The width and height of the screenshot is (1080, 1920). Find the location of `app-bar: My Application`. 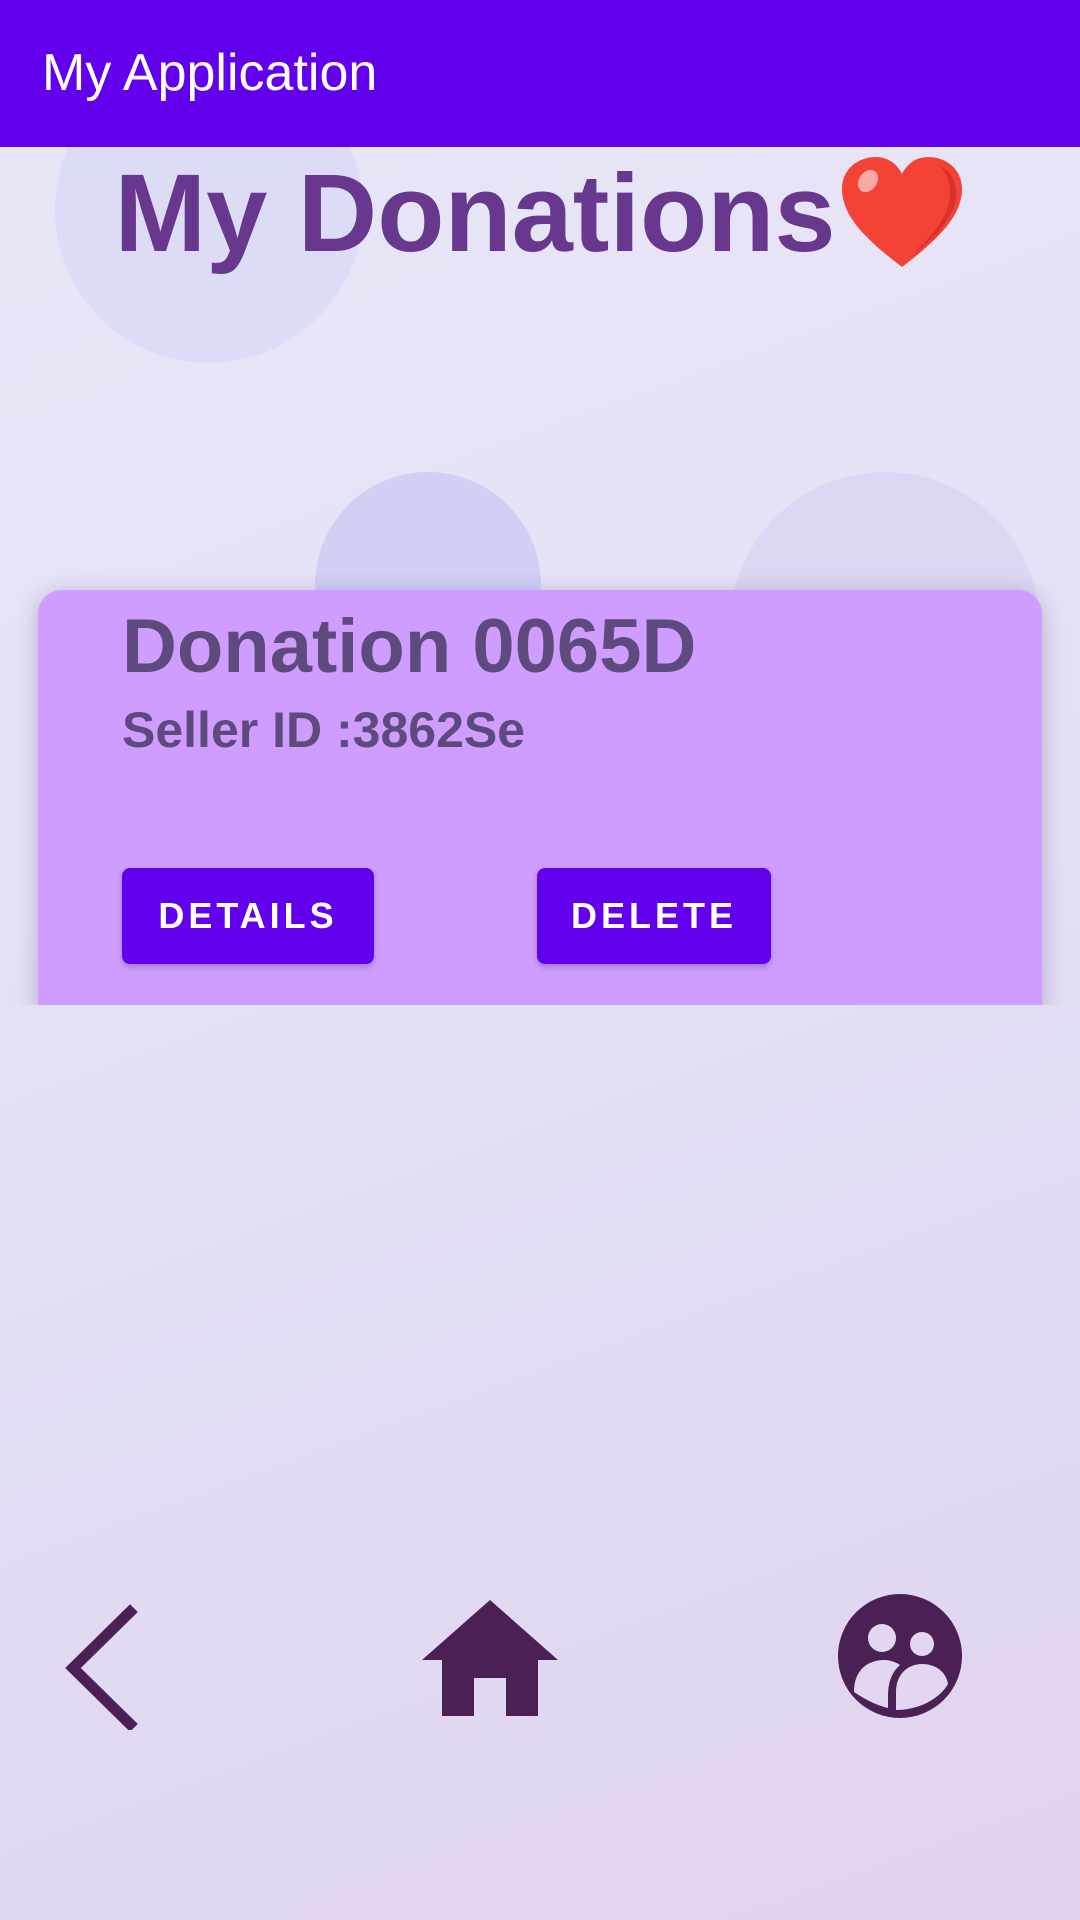

app-bar: My Application is located at coordinates (540, 73).